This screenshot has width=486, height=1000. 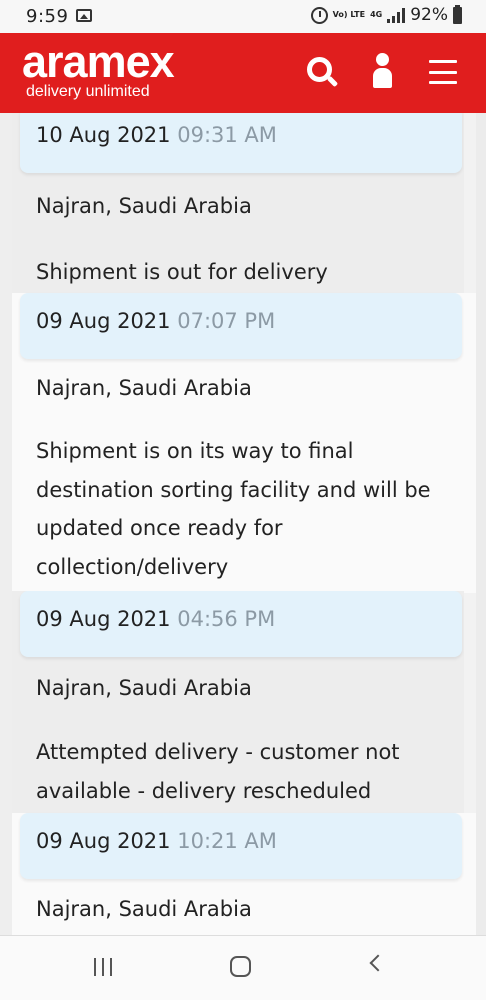 I want to click on system-nav-bar, so click(x=243, y=967).